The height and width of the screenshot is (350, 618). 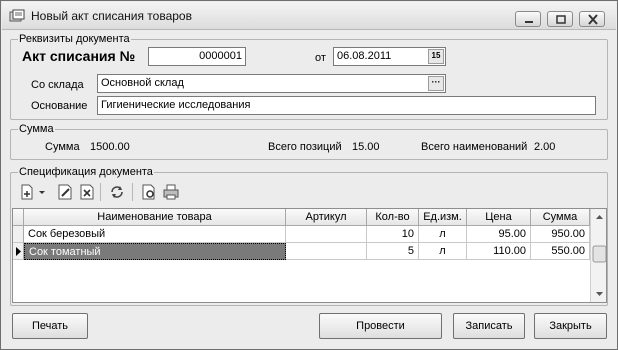 I want to click on scroll-up-icon, so click(x=599, y=217).